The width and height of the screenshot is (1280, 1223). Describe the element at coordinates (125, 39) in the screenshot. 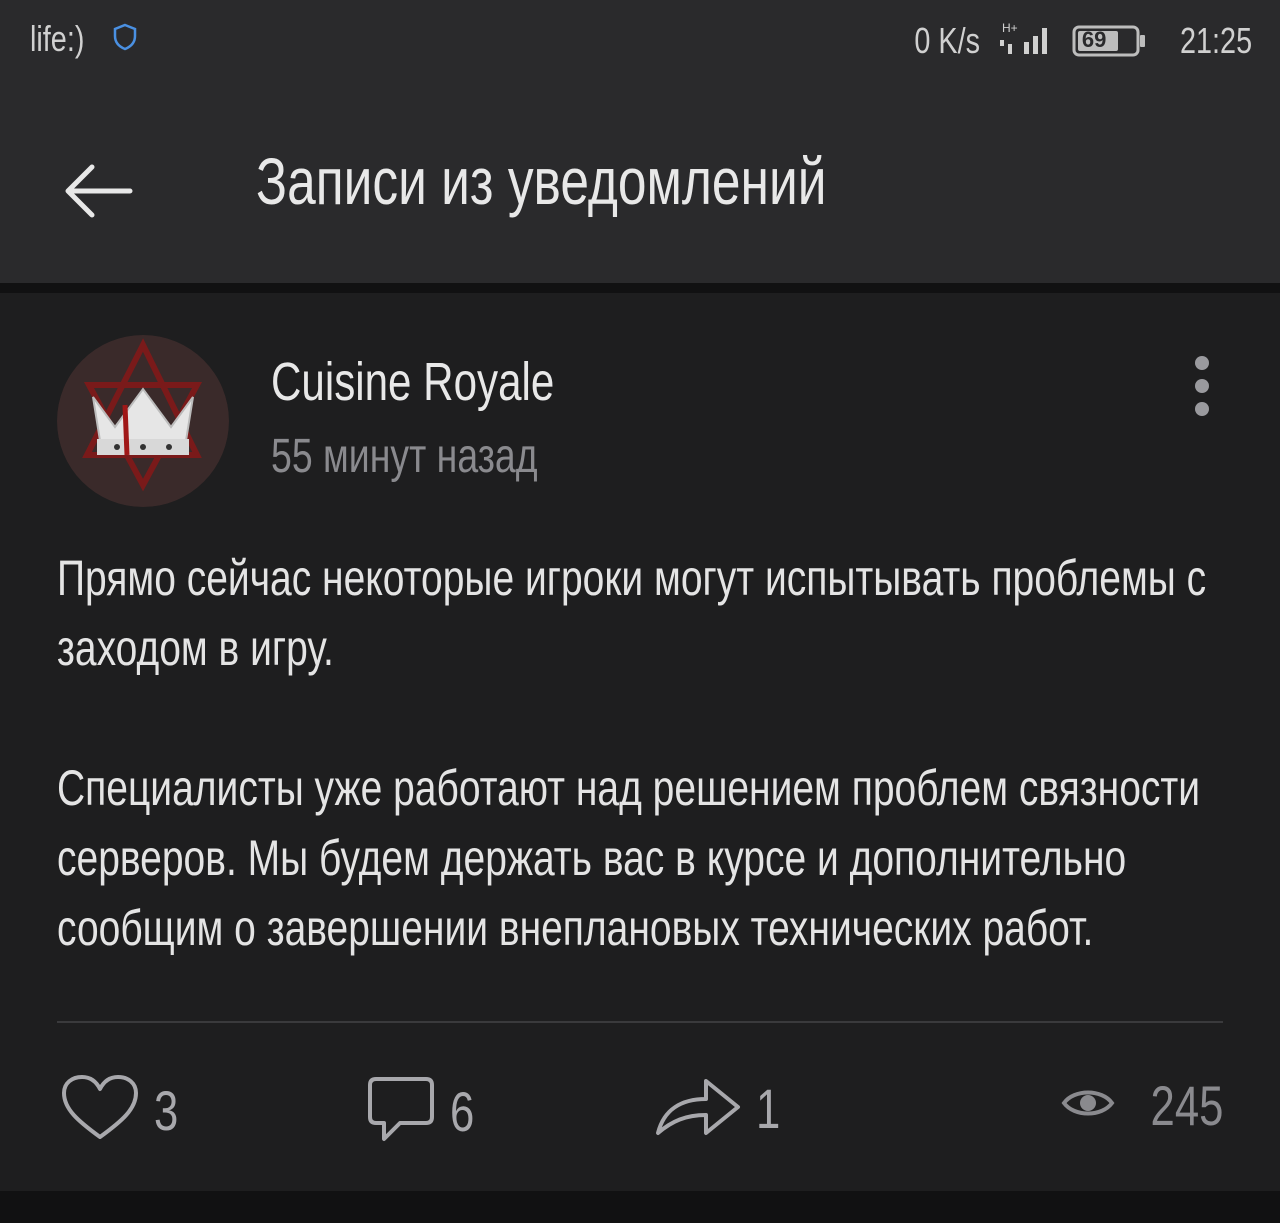

I see `vpn-shield-icon` at that location.